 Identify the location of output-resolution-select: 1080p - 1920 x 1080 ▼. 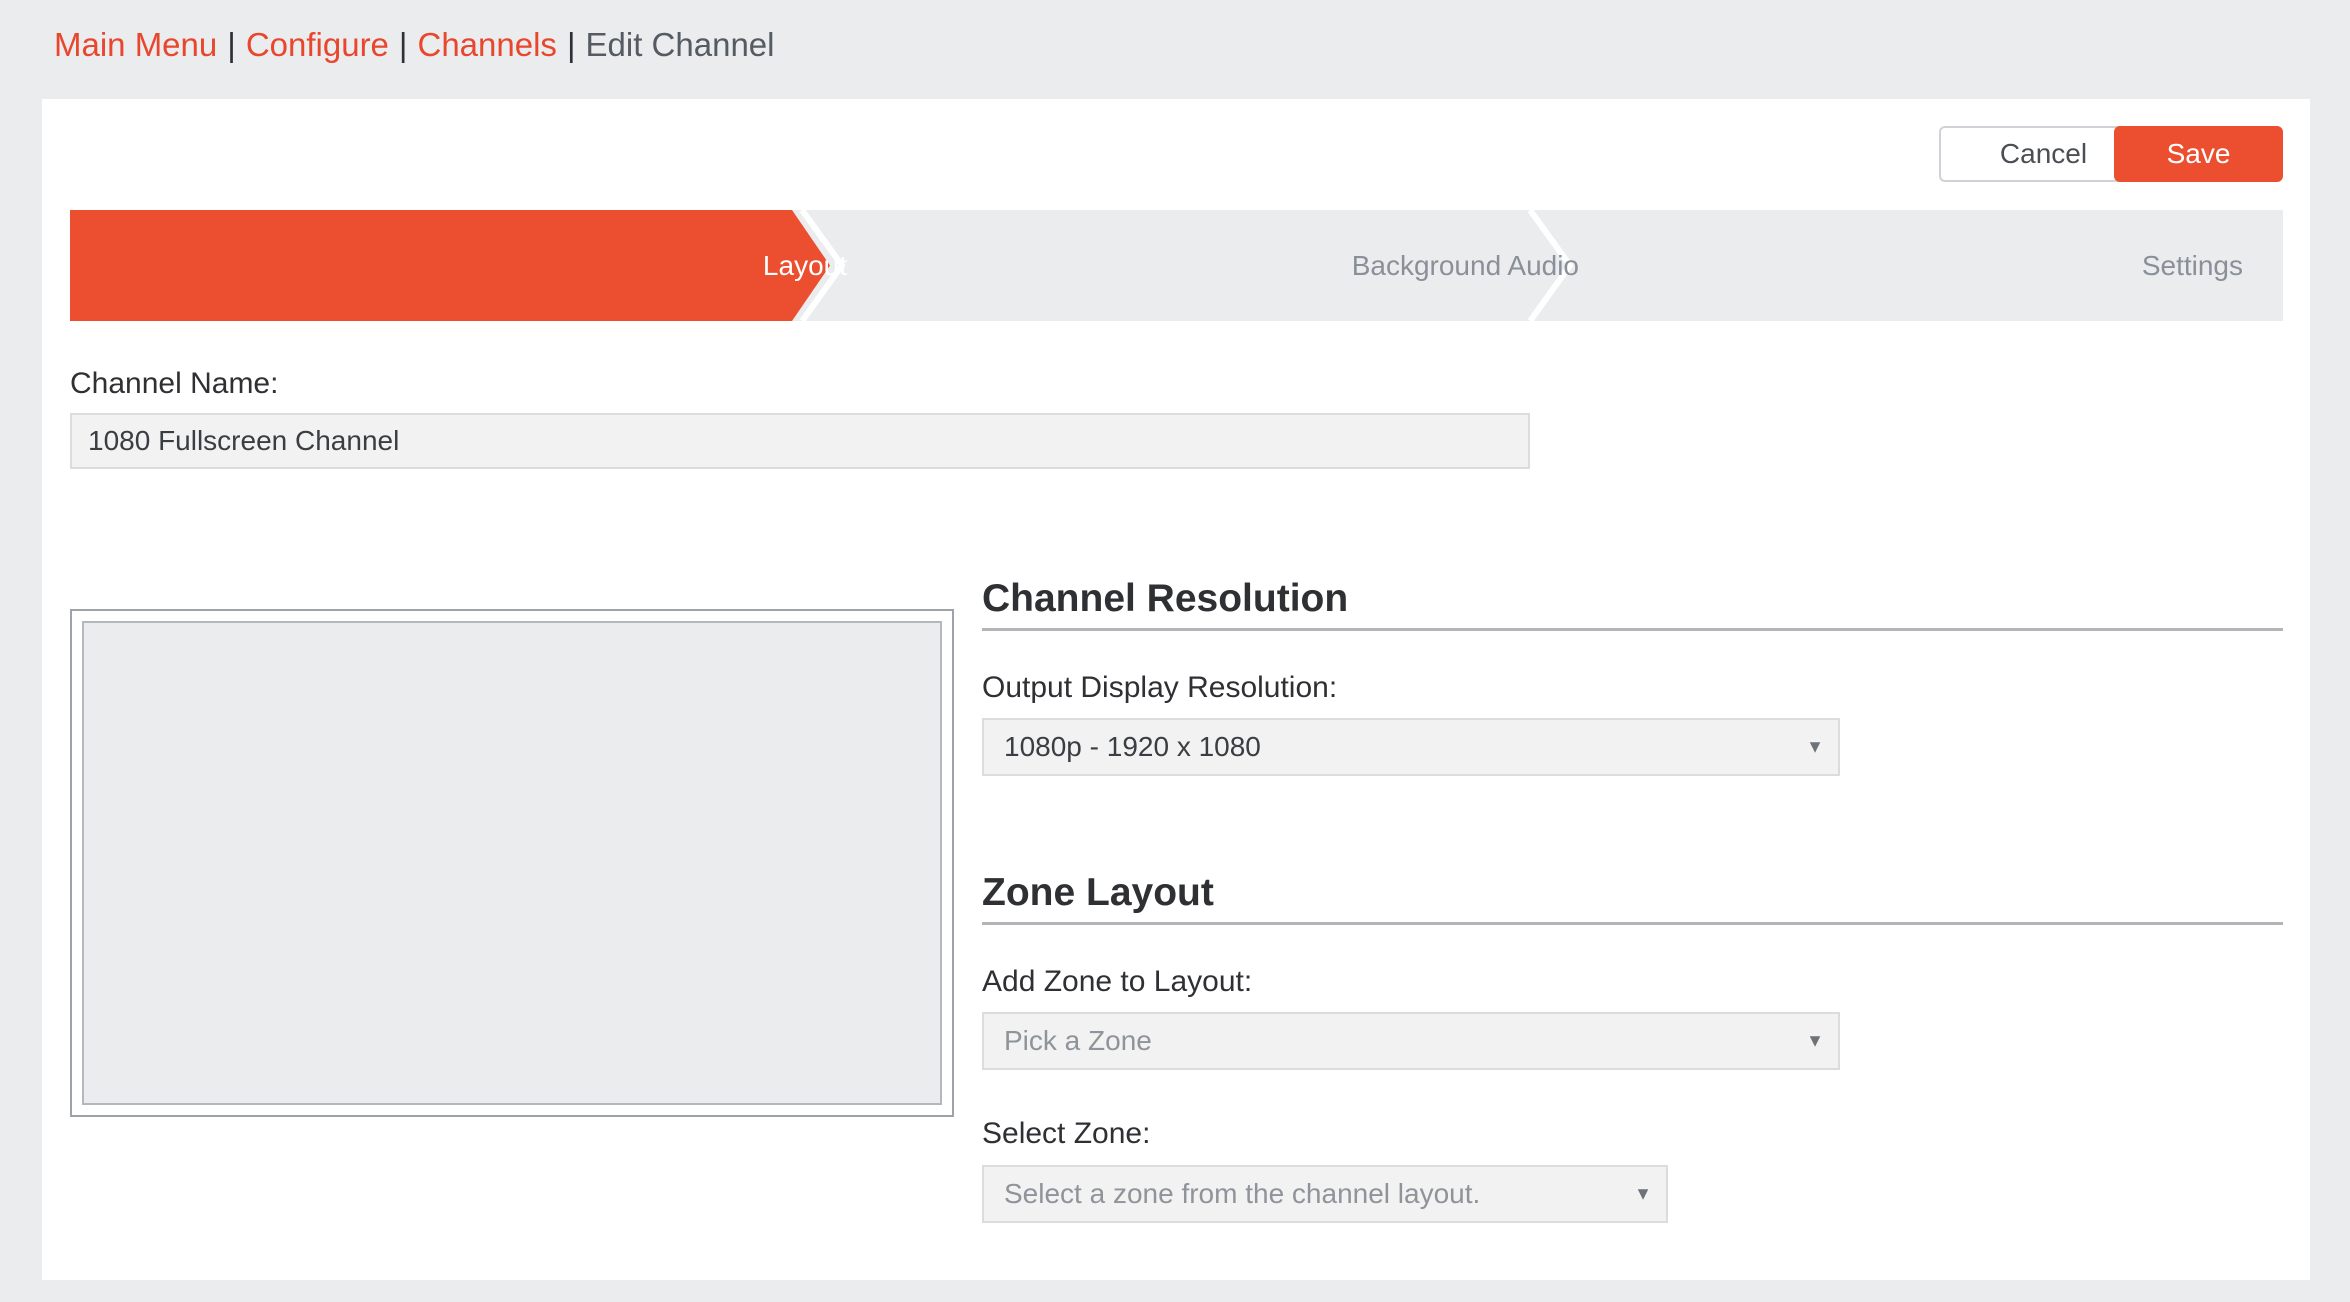
(1411, 747).